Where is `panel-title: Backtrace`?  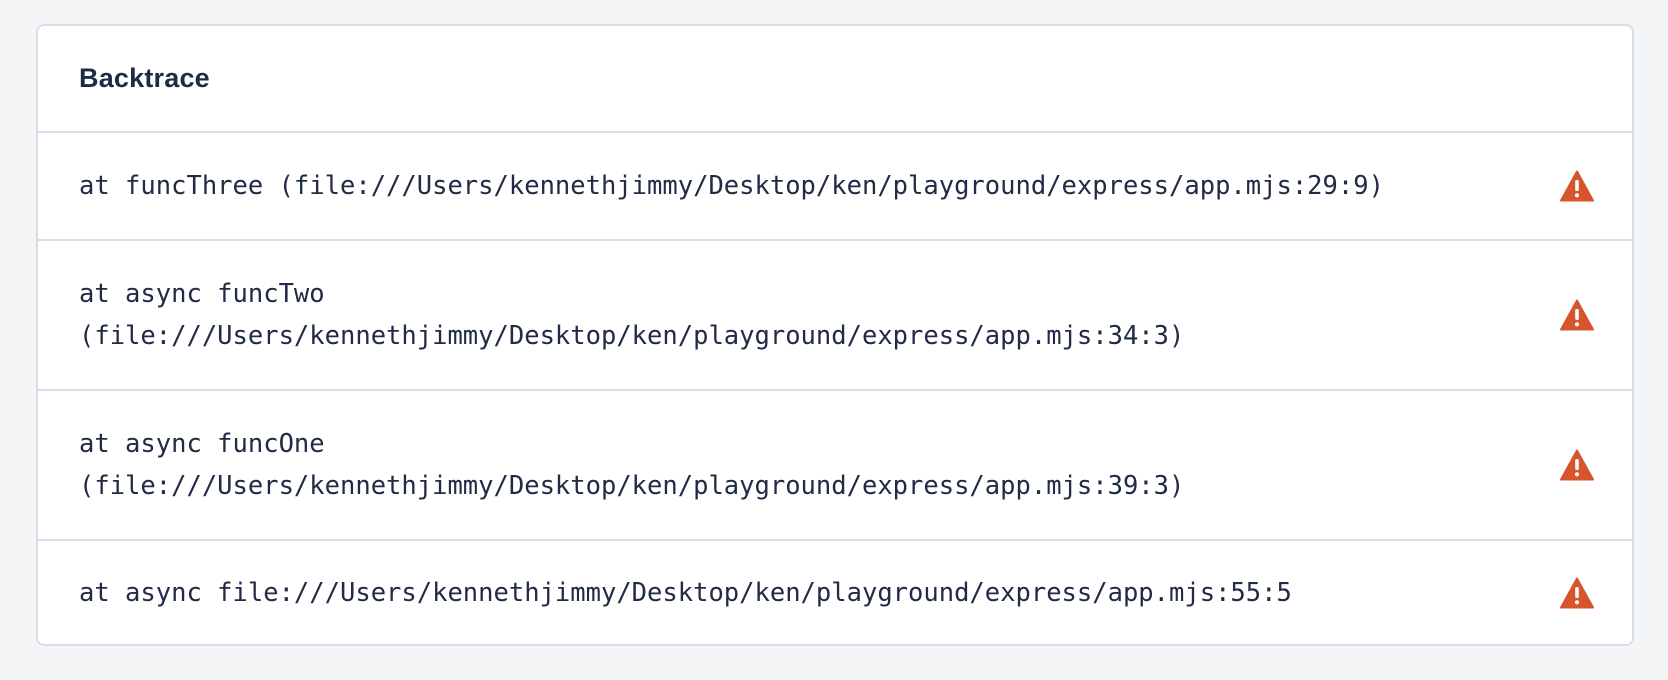
panel-title: Backtrace is located at coordinates (144, 78).